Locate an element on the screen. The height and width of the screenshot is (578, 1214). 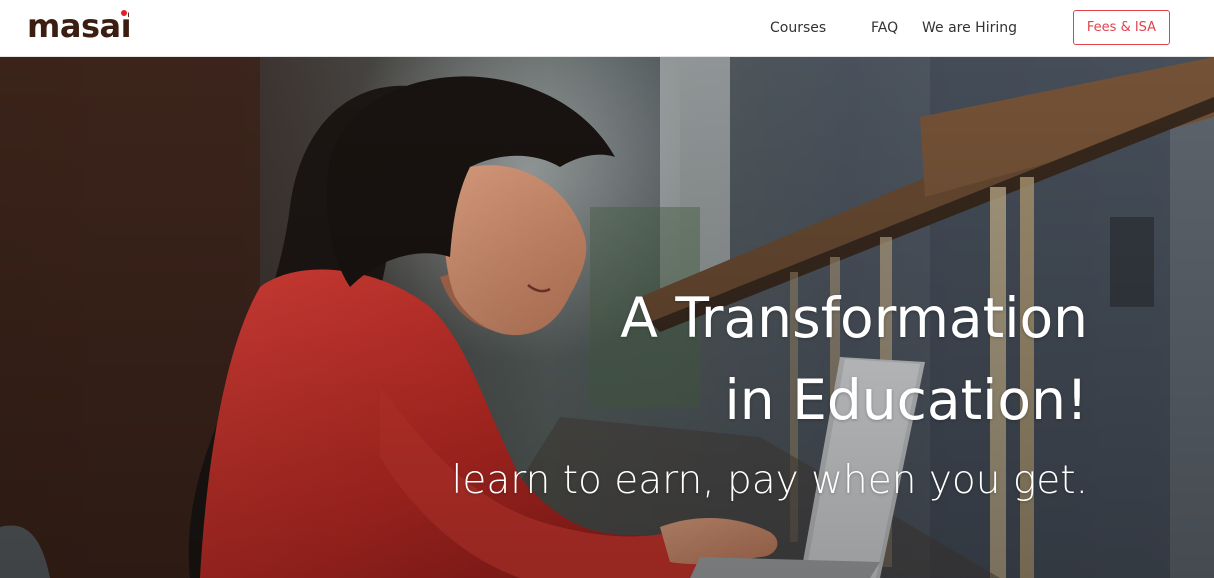
nav-hiring-link: We are Hiring is located at coordinates (969, 28).